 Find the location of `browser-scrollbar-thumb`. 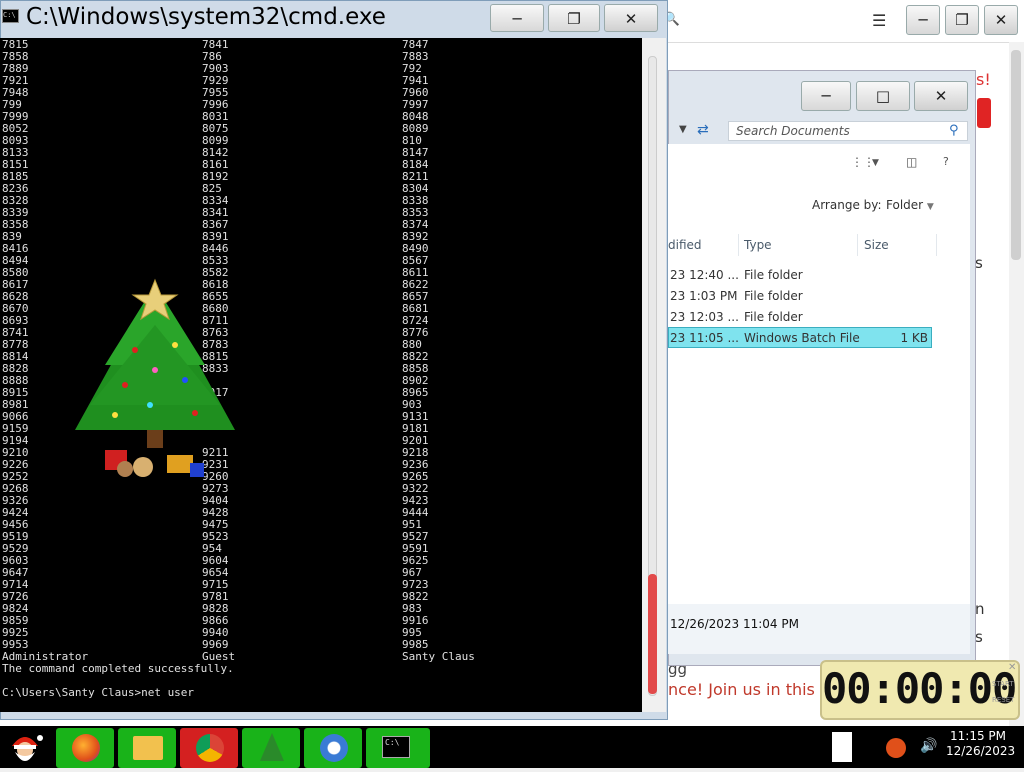

browser-scrollbar-thumb is located at coordinates (1016, 155).